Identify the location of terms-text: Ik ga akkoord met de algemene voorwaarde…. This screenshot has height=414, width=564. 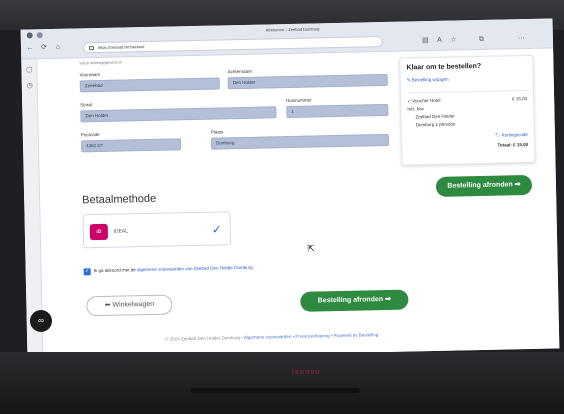
(173, 269).